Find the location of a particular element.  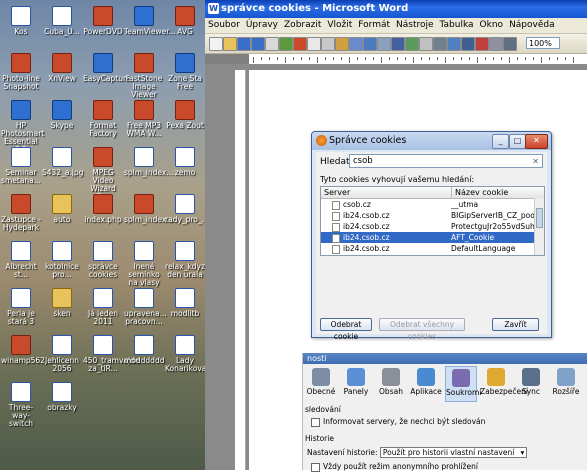

desktop-icon: Format Factory is located at coordinates (103, 119).